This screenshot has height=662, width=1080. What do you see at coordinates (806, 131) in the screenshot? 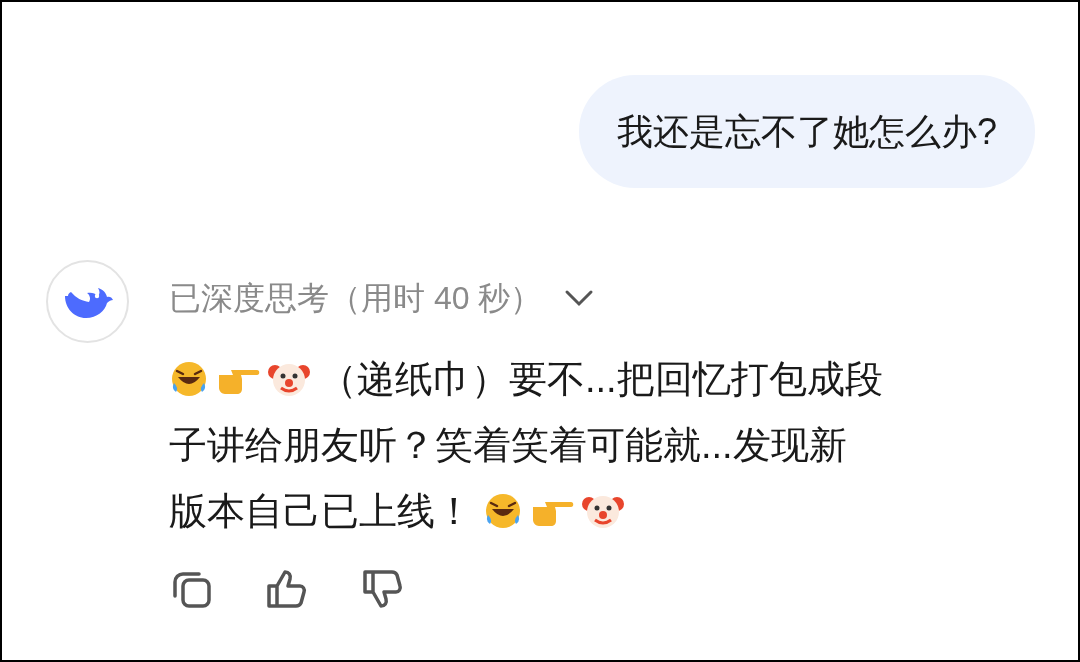
I see `user-message-bubble: 我还是忘不了她怎么办?` at bounding box center [806, 131].